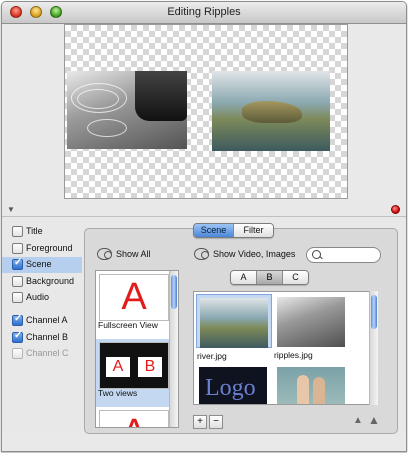  What do you see at coordinates (200, 422) in the screenshot?
I see `add-button: +` at bounding box center [200, 422].